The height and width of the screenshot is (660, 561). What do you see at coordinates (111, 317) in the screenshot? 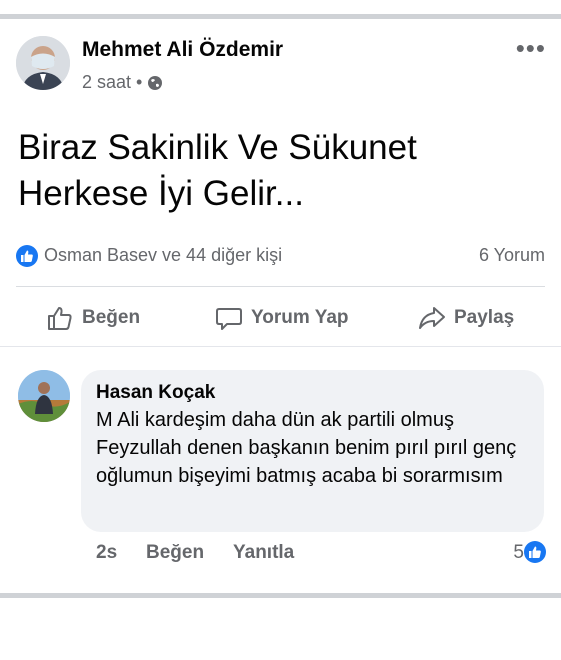
I see `like-button-label: Beğen` at bounding box center [111, 317].